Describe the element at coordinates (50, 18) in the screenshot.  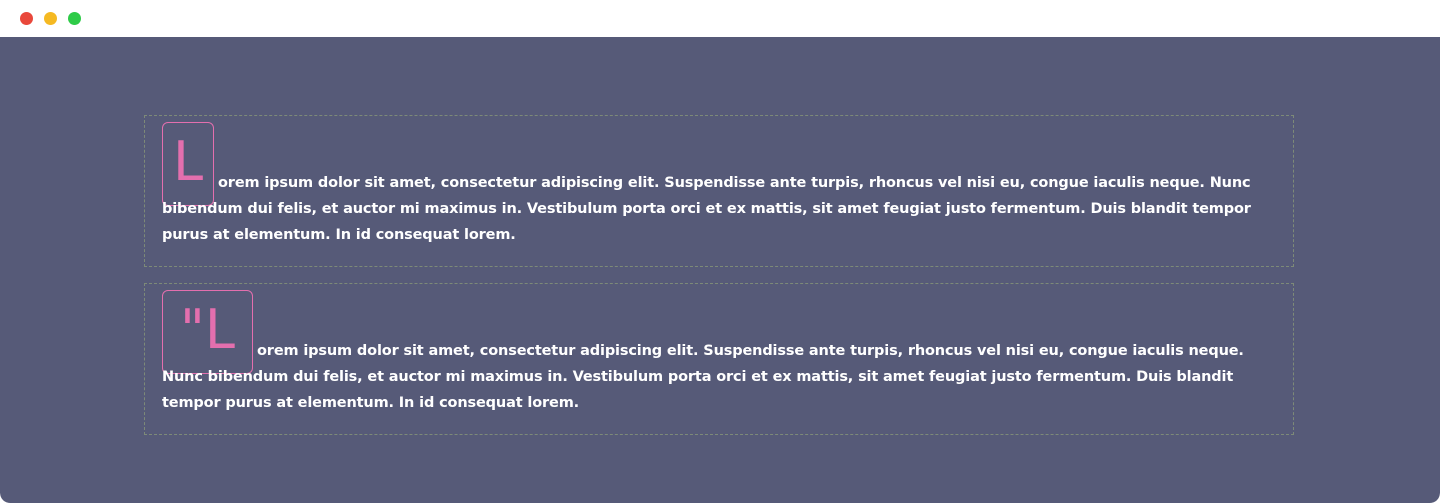
I see `minimize-window-icon` at that location.